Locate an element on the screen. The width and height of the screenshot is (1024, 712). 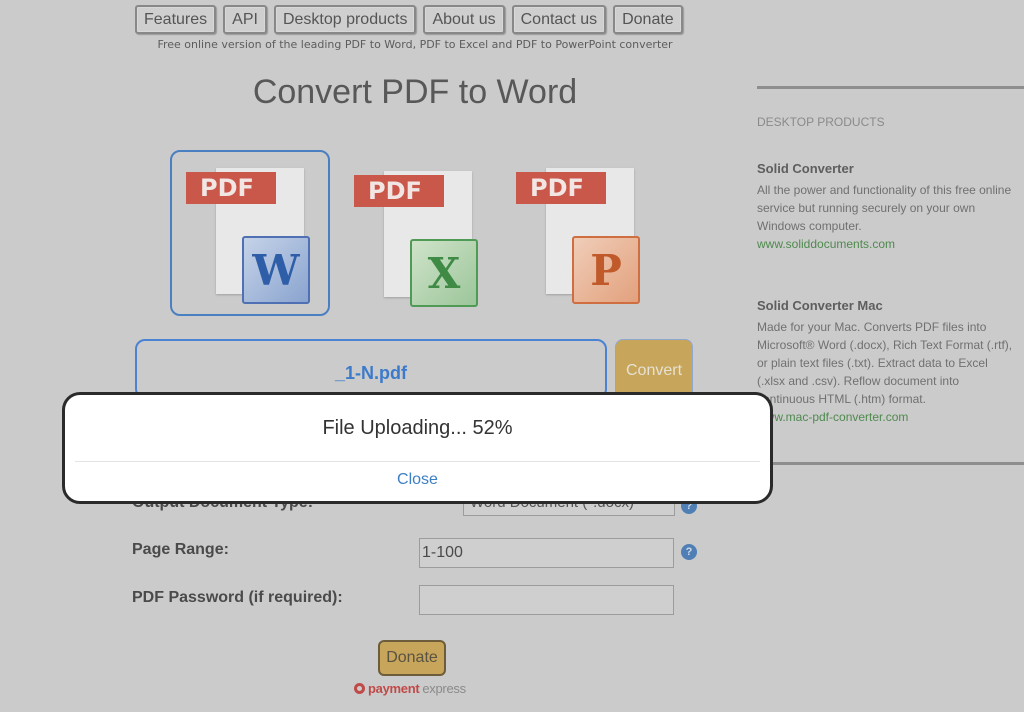
pdf-password-input is located at coordinates (546, 600).